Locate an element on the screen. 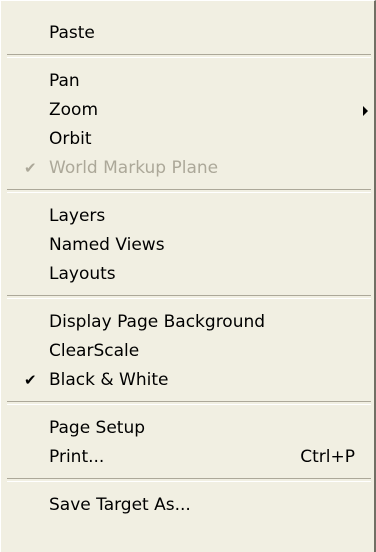  menu-item-clearscale: ClearScale is located at coordinates (187, 351).